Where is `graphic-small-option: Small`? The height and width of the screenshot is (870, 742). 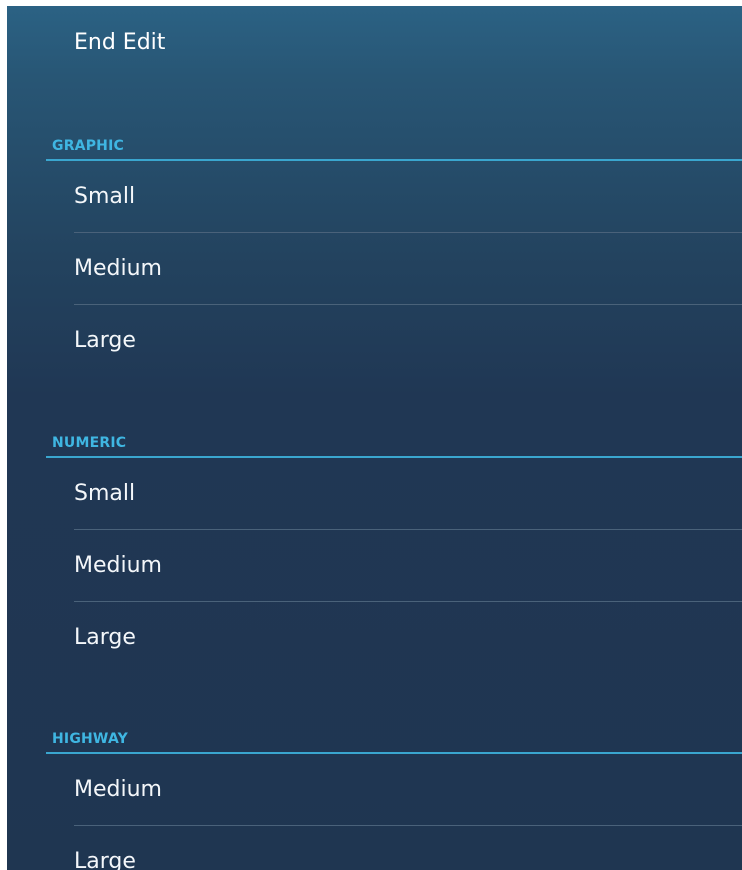 graphic-small-option: Small is located at coordinates (408, 196).